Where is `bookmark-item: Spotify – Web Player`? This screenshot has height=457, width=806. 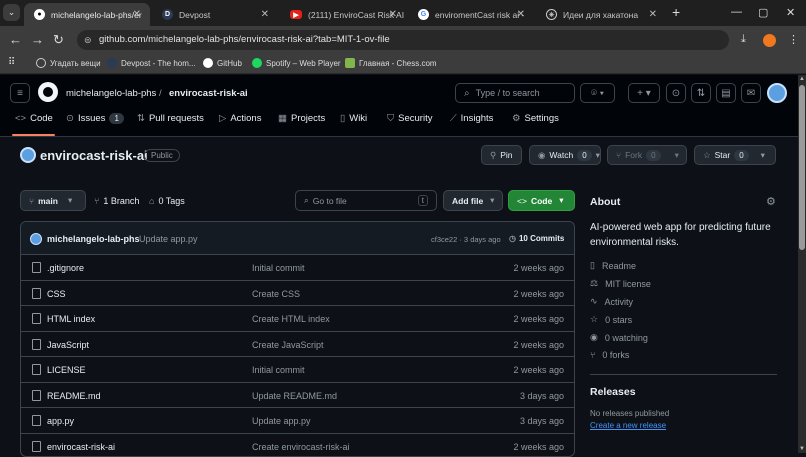
bookmark-item: Spotify – Web Player is located at coordinates (296, 63).